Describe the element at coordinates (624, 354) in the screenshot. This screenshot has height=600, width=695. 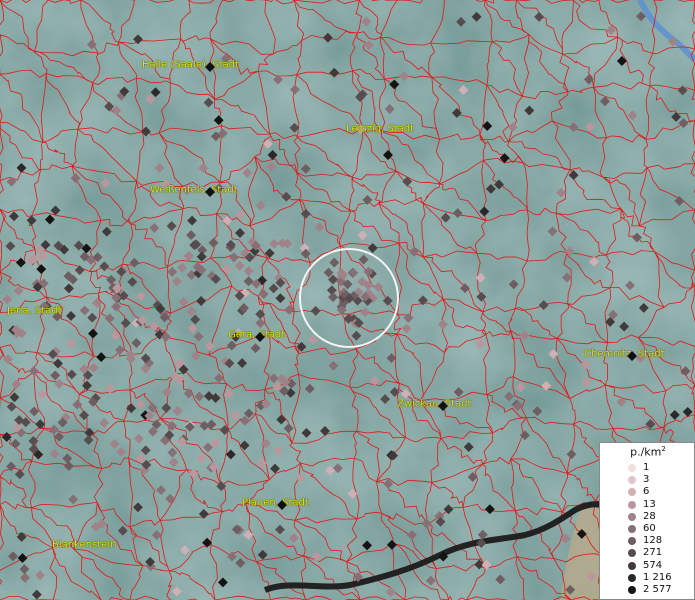
I see `city-label-chemnitz: Chemnitz, Stadt` at that location.